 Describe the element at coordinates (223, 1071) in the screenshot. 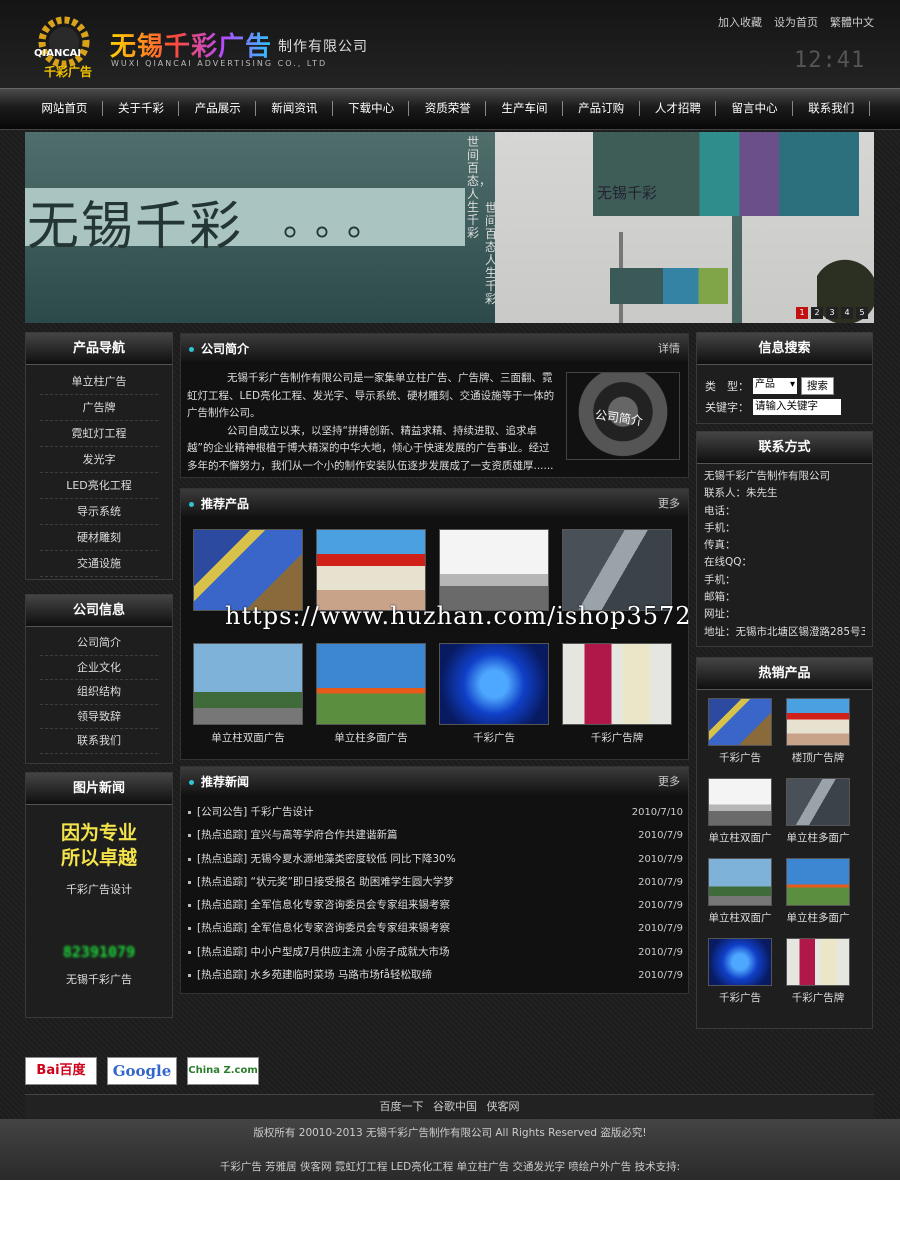

I see `chinaz-logo-link: China Z.com` at that location.